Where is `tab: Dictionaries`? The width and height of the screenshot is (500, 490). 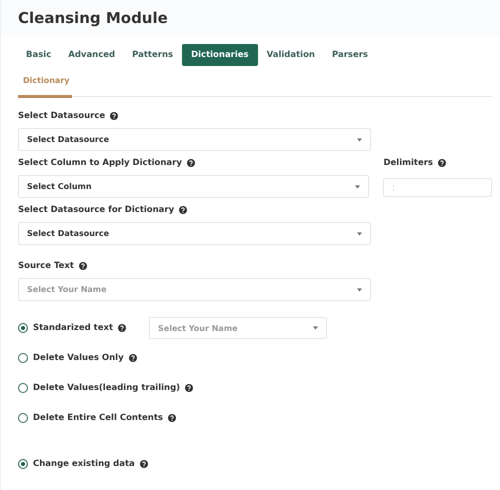
tab: Dictionaries is located at coordinates (220, 55).